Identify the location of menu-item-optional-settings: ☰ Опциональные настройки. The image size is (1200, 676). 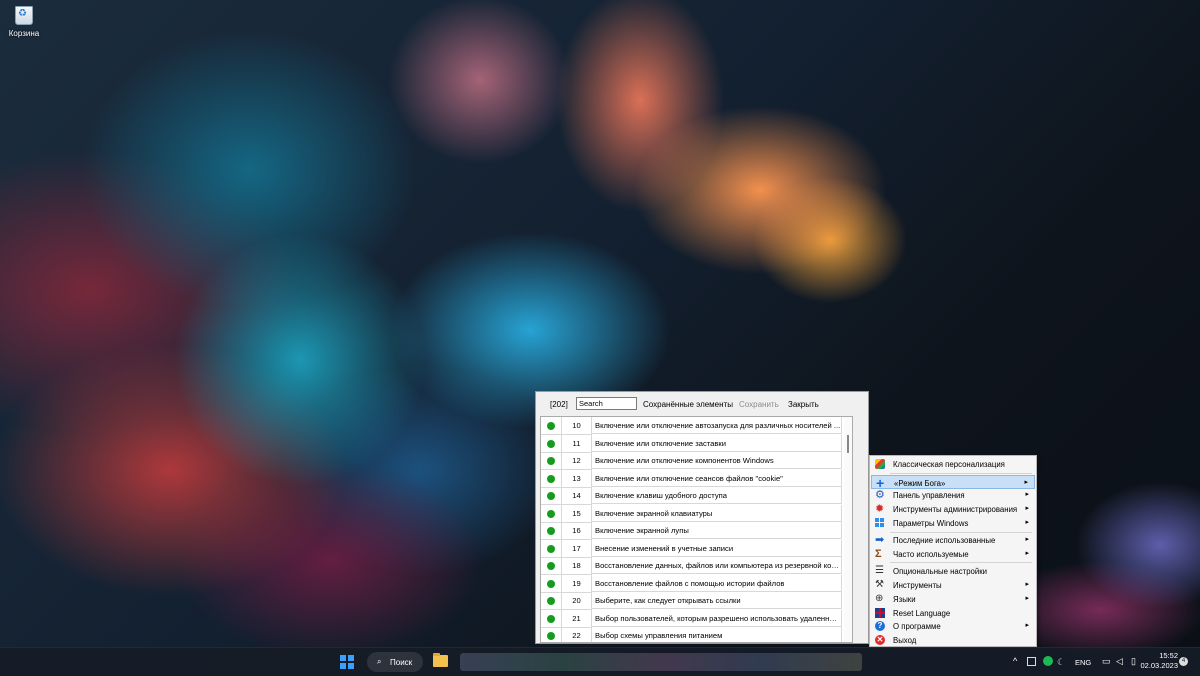
(953, 571).